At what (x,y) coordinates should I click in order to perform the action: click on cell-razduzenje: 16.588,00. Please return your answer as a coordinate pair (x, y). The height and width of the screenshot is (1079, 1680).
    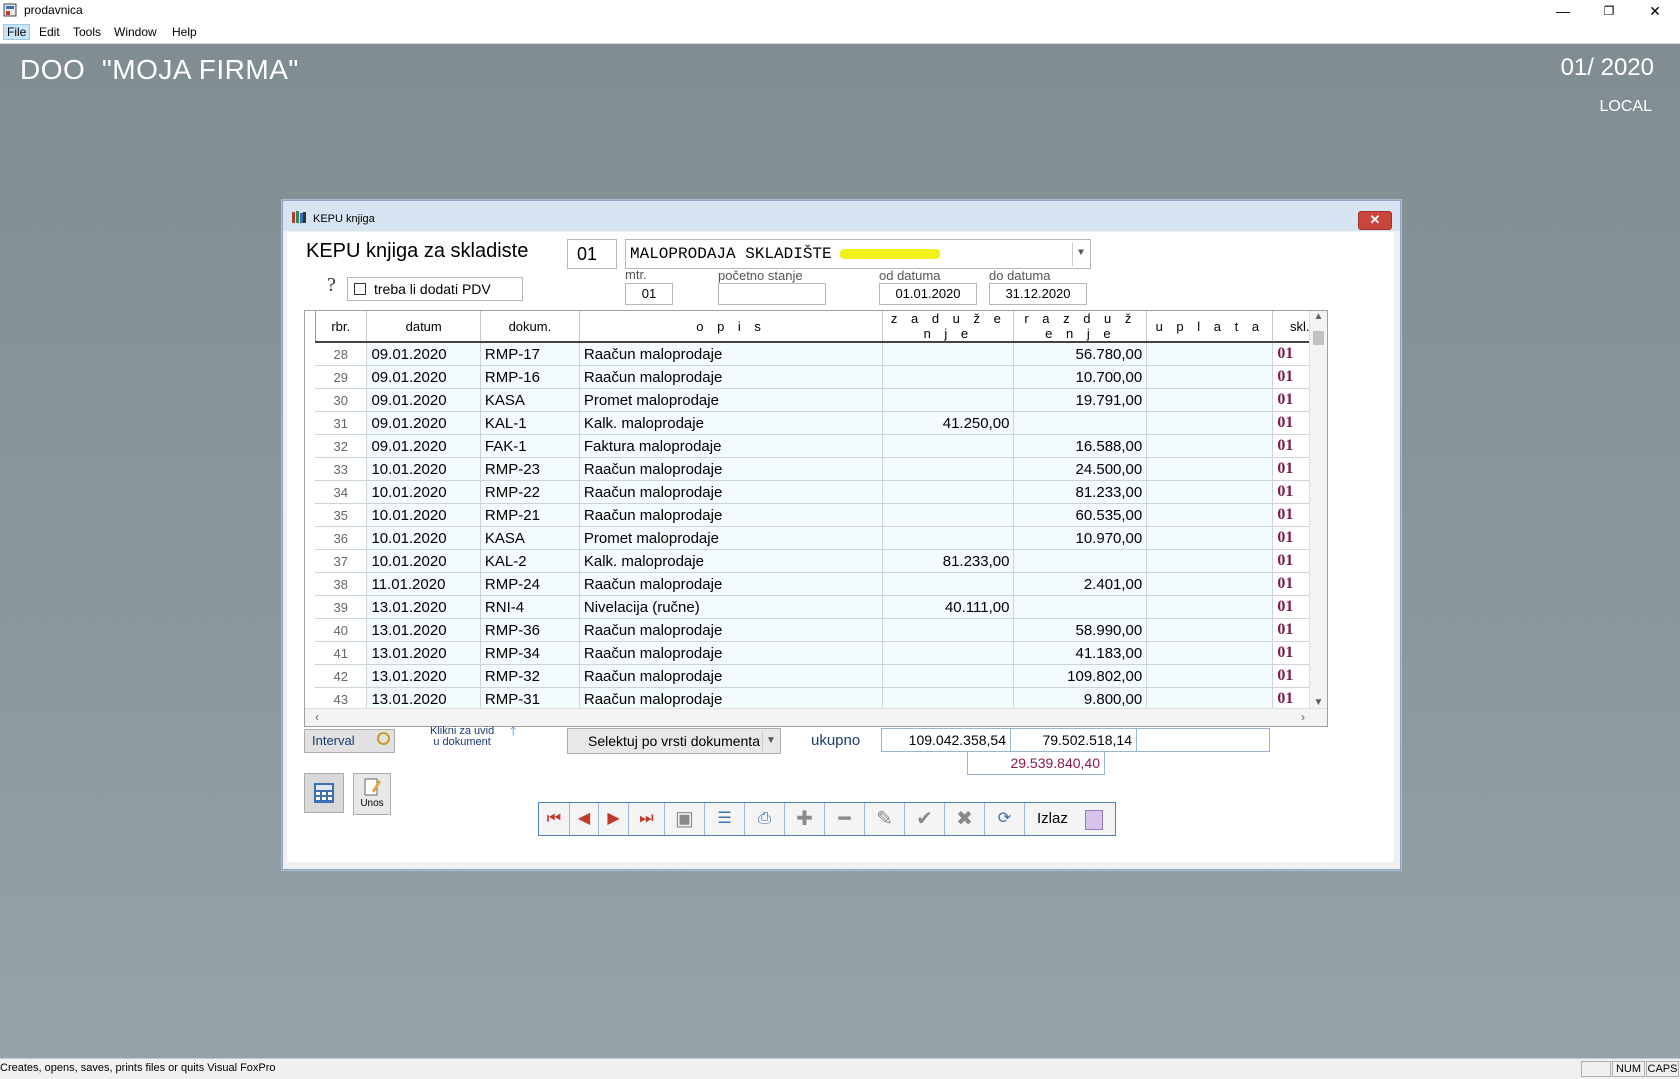
    Looking at the image, I should click on (1080, 446).